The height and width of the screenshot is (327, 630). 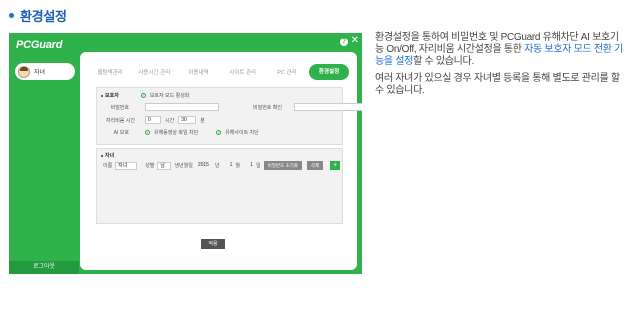 What do you see at coordinates (121, 133) in the screenshot?
I see `ai-protect-label: AI 보호` at bounding box center [121, 133].